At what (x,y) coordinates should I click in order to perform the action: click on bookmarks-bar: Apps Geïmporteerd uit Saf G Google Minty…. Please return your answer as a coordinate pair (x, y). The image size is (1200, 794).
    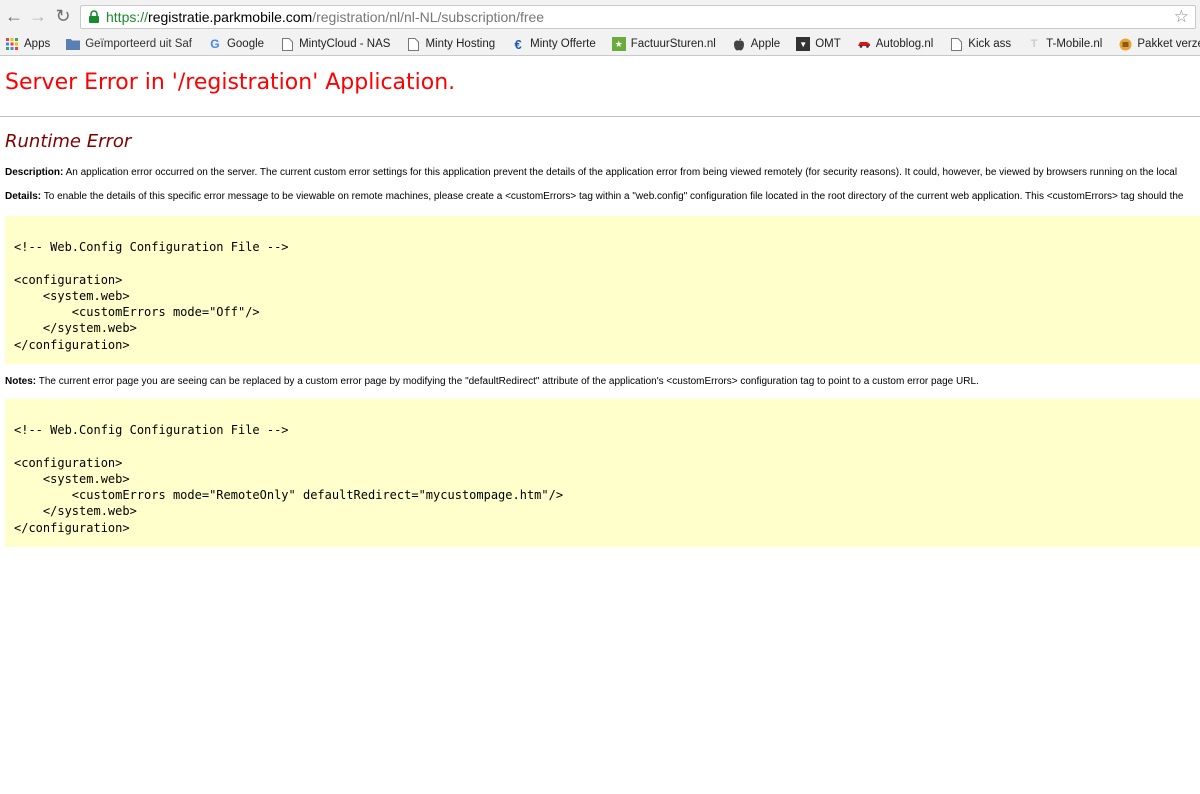
    Looking at the image, I should click on (600, 44).